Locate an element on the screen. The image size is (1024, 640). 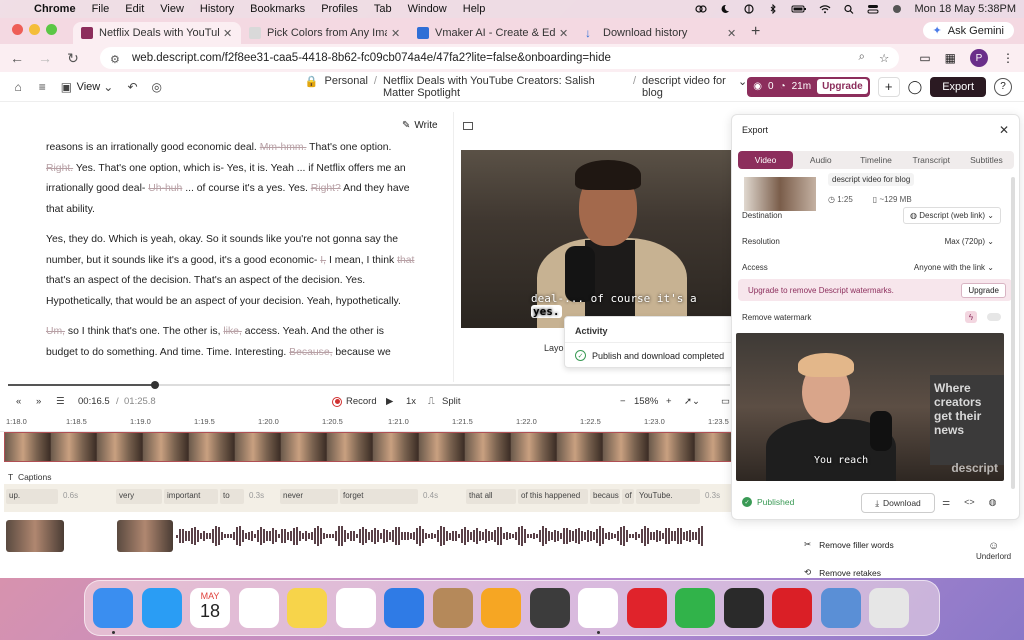
control-center-icon is located at coordinates (873, 9).